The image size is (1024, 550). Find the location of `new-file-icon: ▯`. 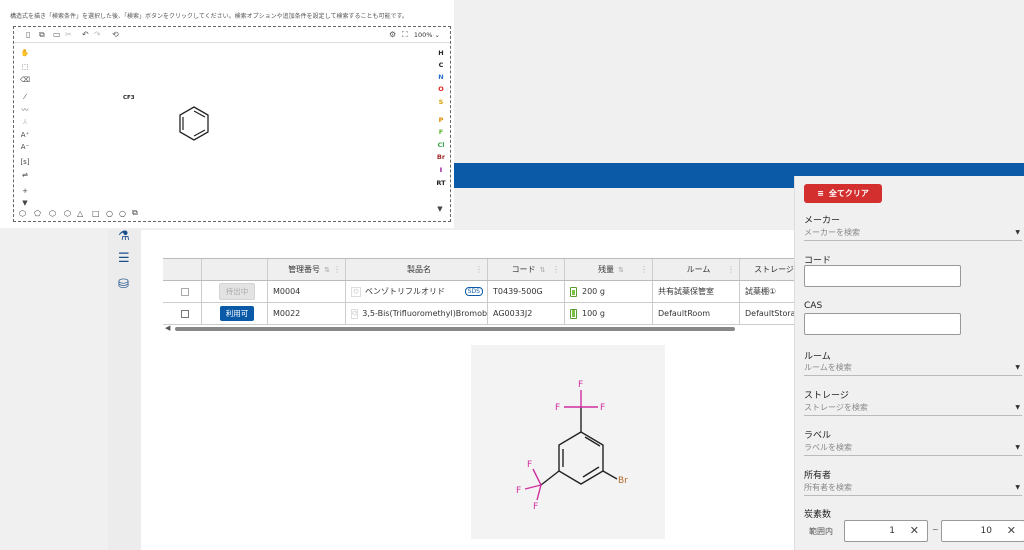

new-file-icon: ▯ is located at coordinates (28, 35).